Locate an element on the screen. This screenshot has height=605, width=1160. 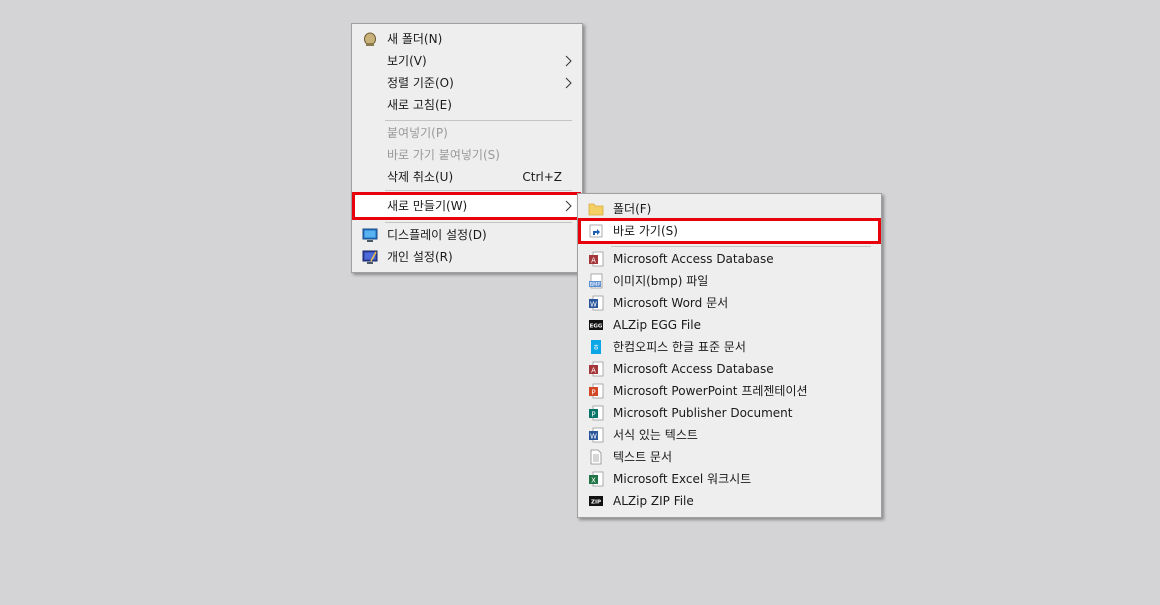
menu-item-label: 정렬 기준(O) is located at coordinates (420, 83).